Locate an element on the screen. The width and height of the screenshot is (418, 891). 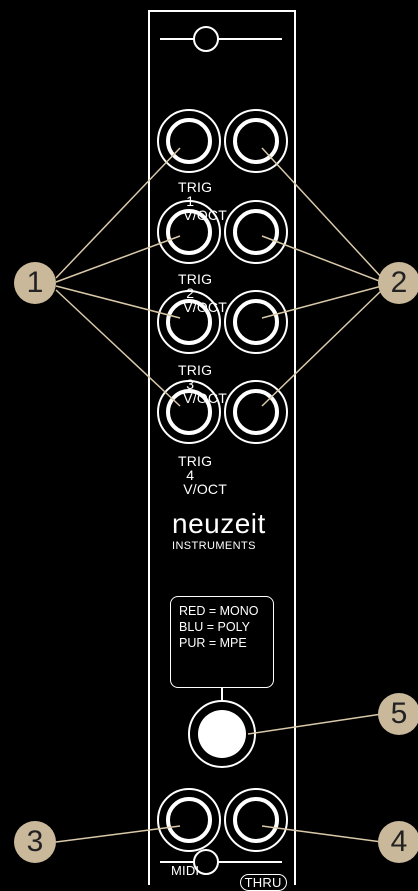
midi-label: MIDI is located at coordinates (185, 870).